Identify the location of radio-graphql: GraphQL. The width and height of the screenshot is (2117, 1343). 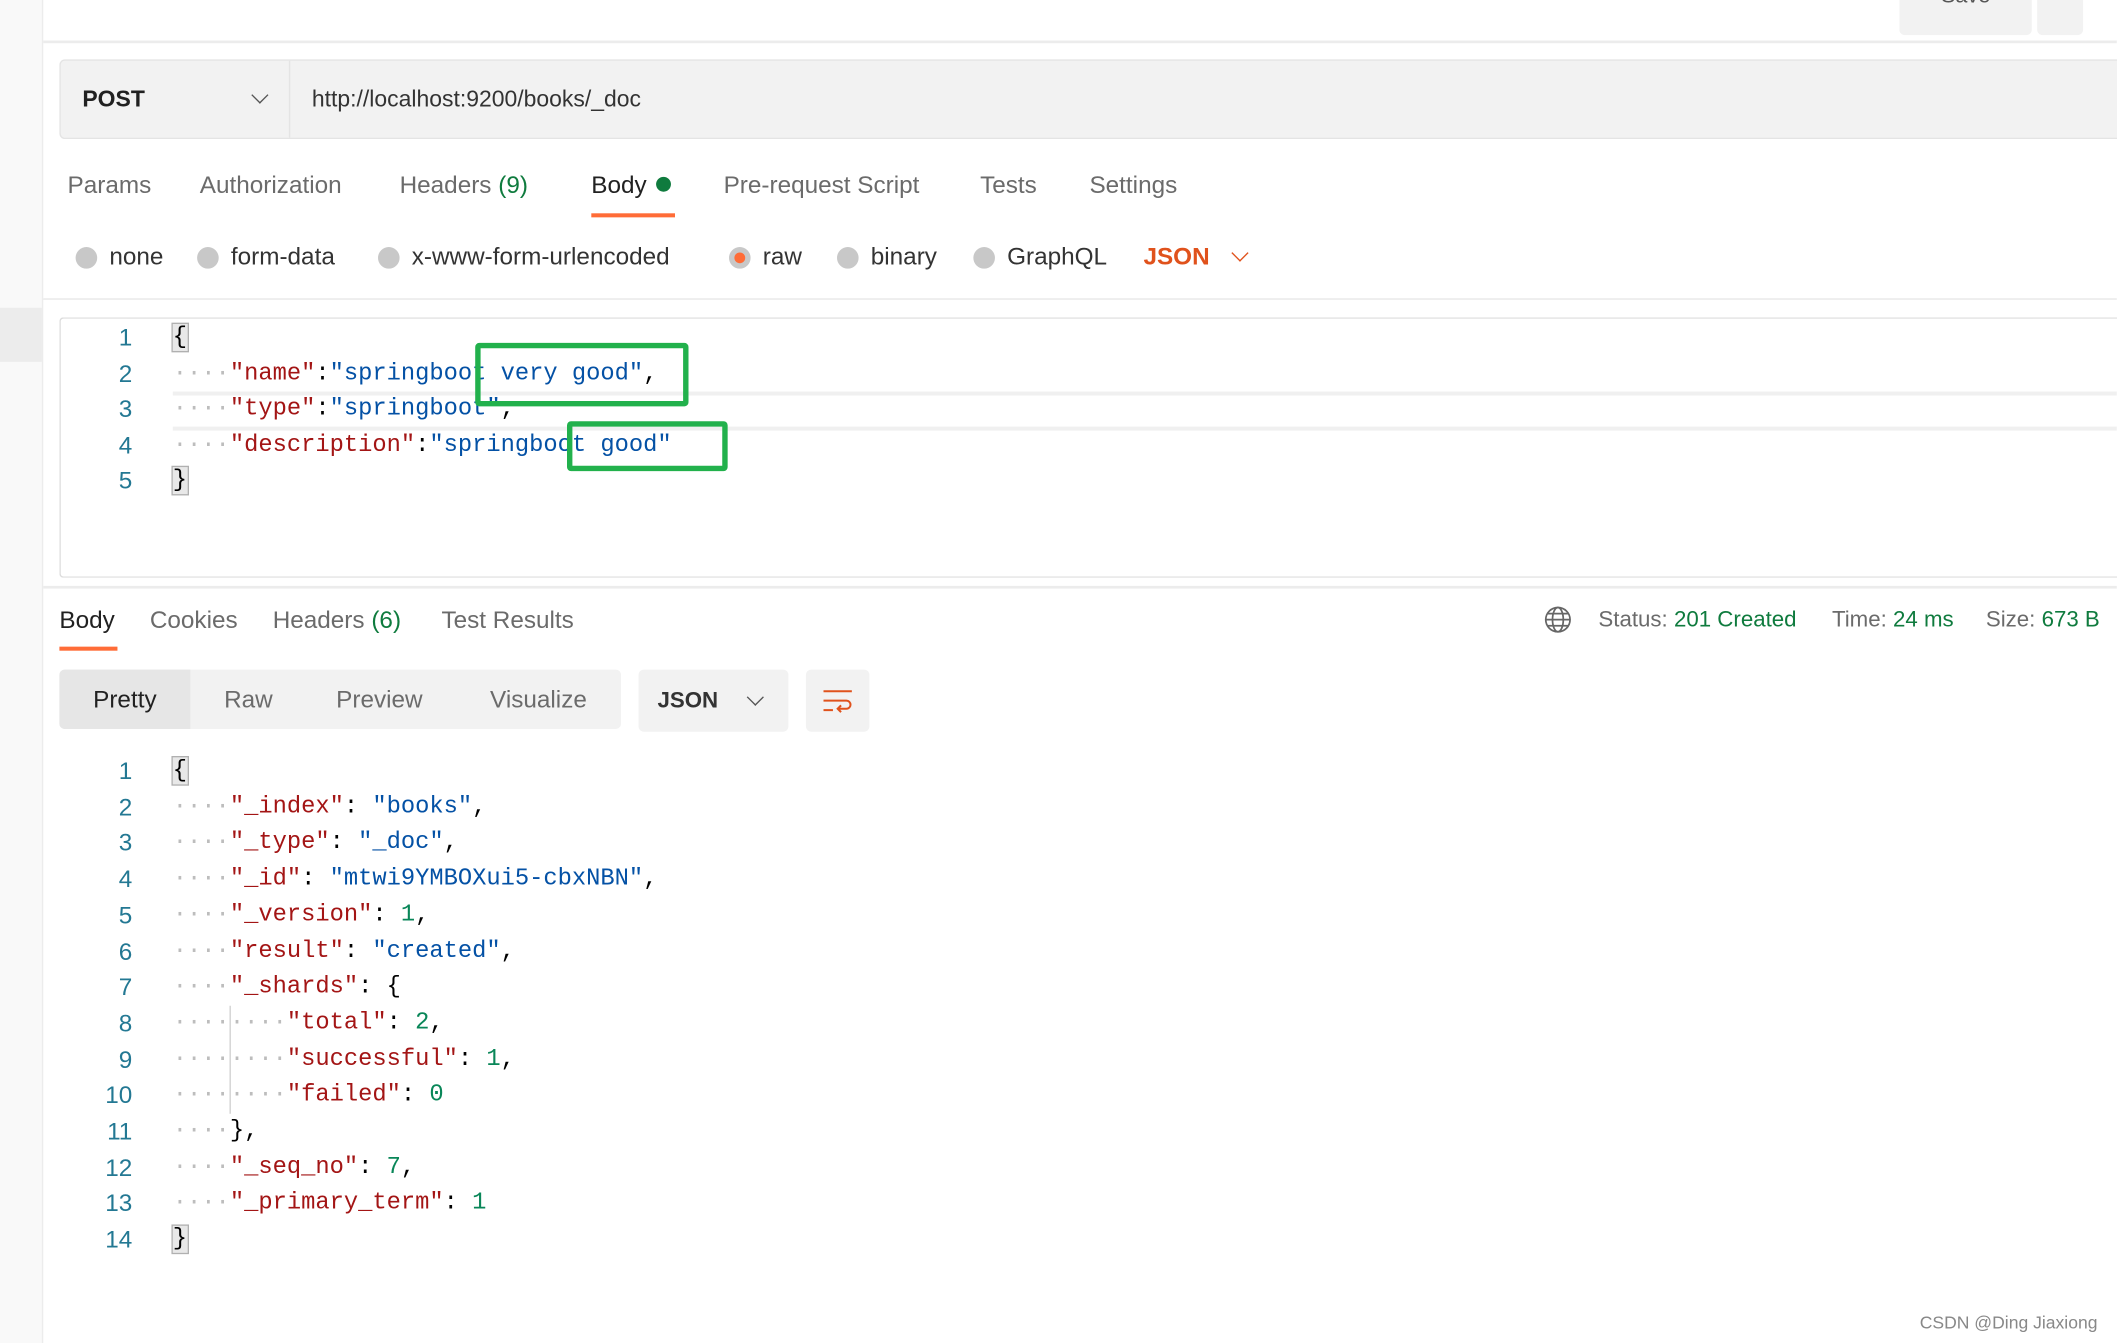
(1040, 257).